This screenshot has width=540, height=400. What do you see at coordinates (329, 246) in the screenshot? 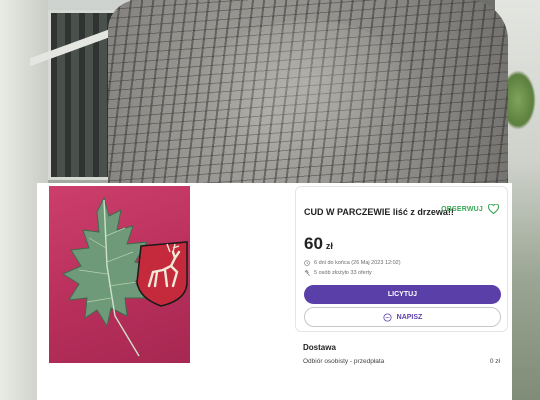
I see `price-currency: zł` at bounding box center [329, 246].